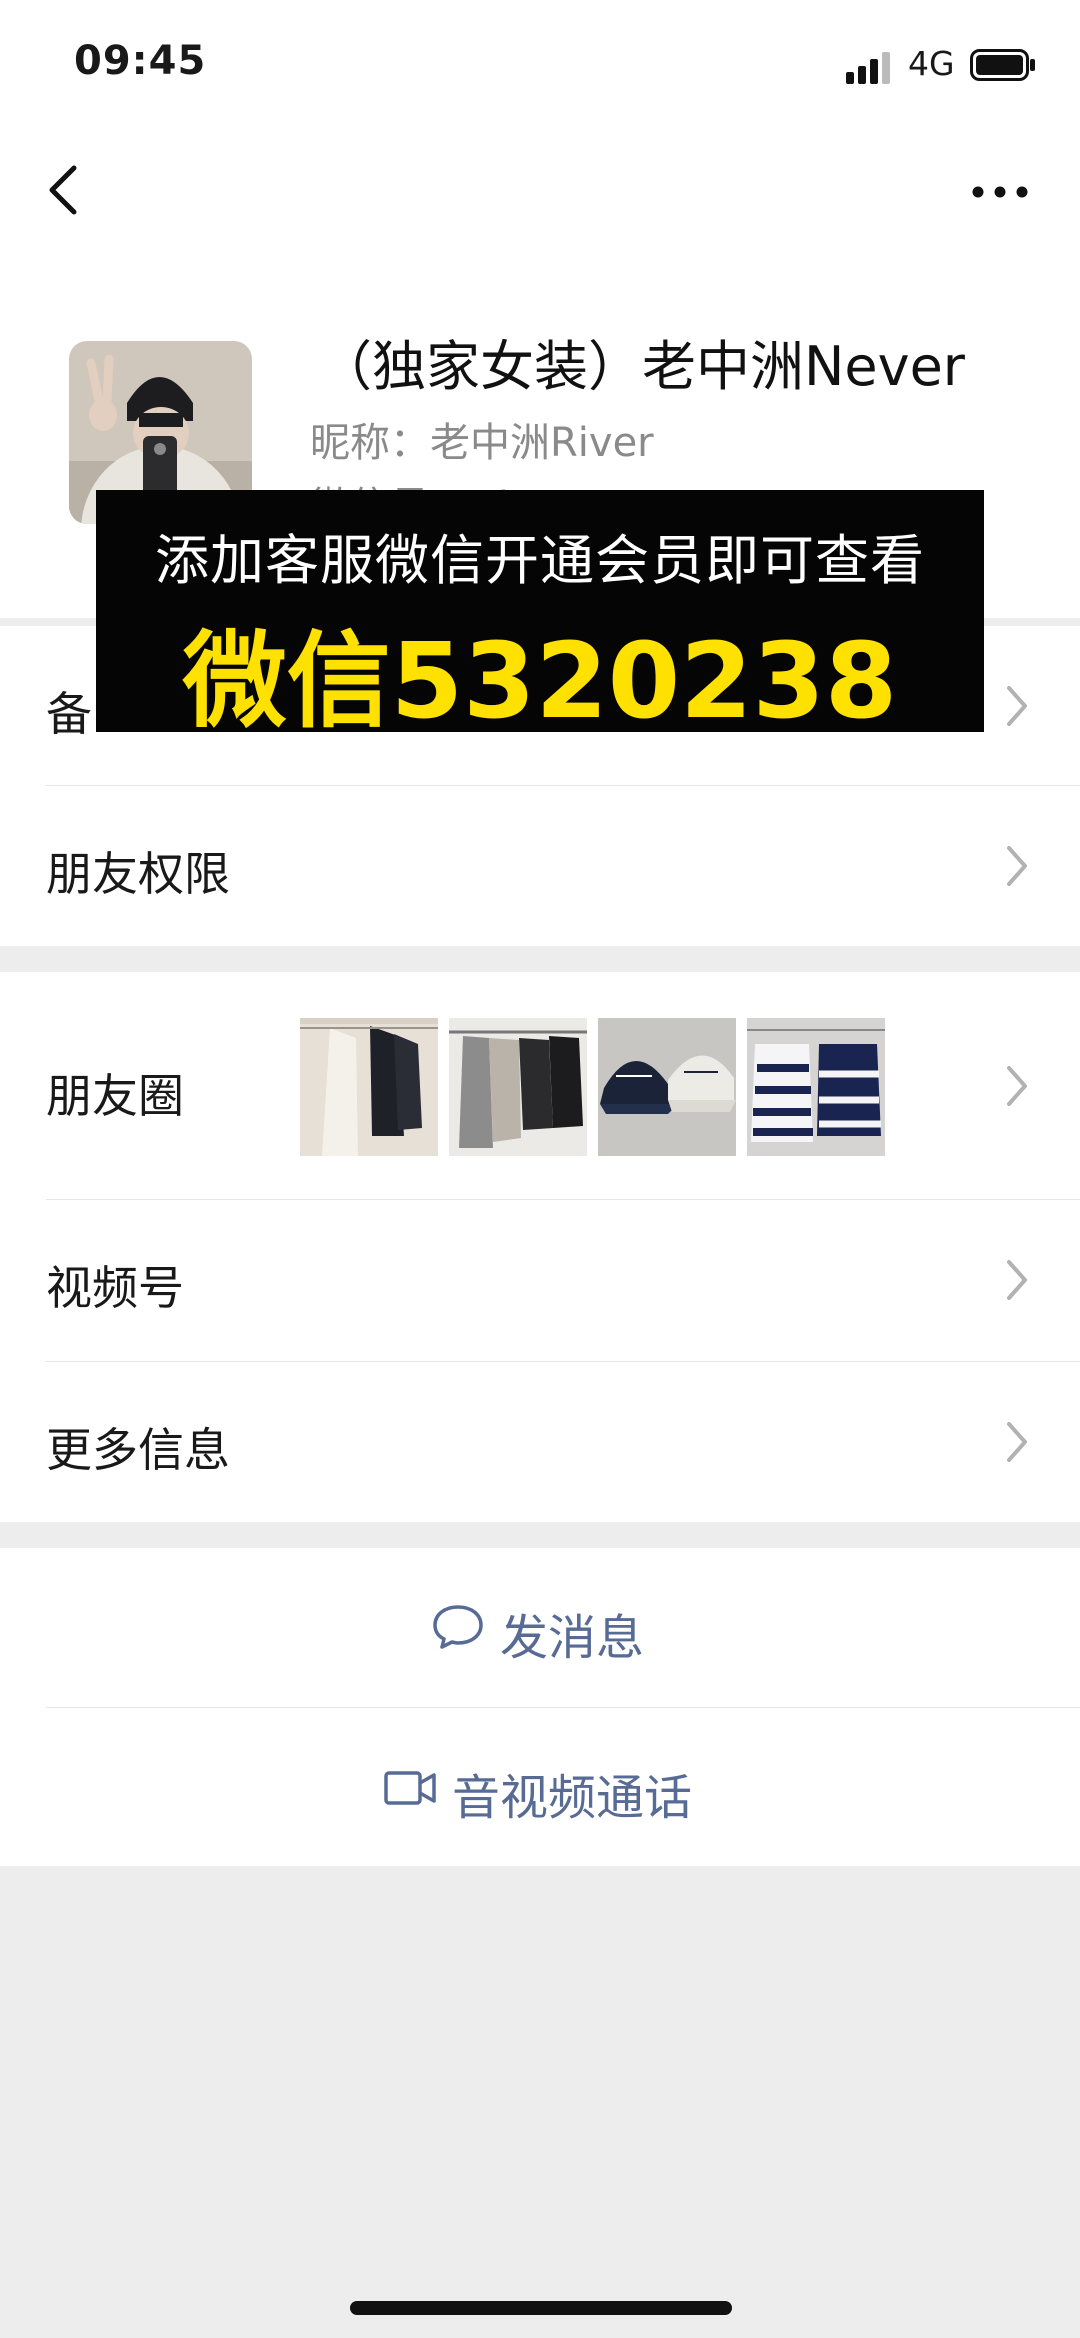 Image resolution: width=1080 pixels, height=2338 pixels. I want to click on row-channels-label: 视频号, so click(115, 1288).